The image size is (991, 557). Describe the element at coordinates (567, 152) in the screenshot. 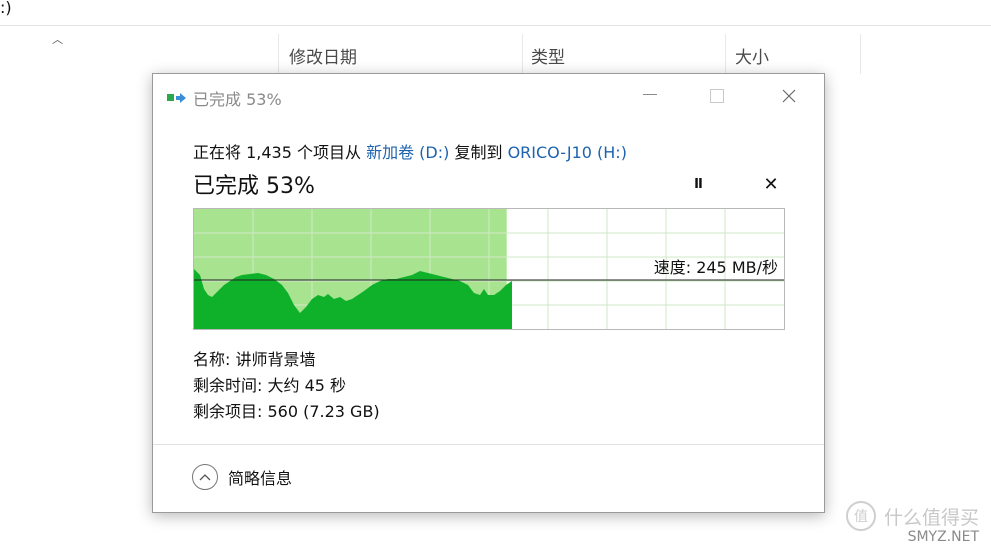

I see `destination-drive-link: ORICO-J10 (H:)` at that location.